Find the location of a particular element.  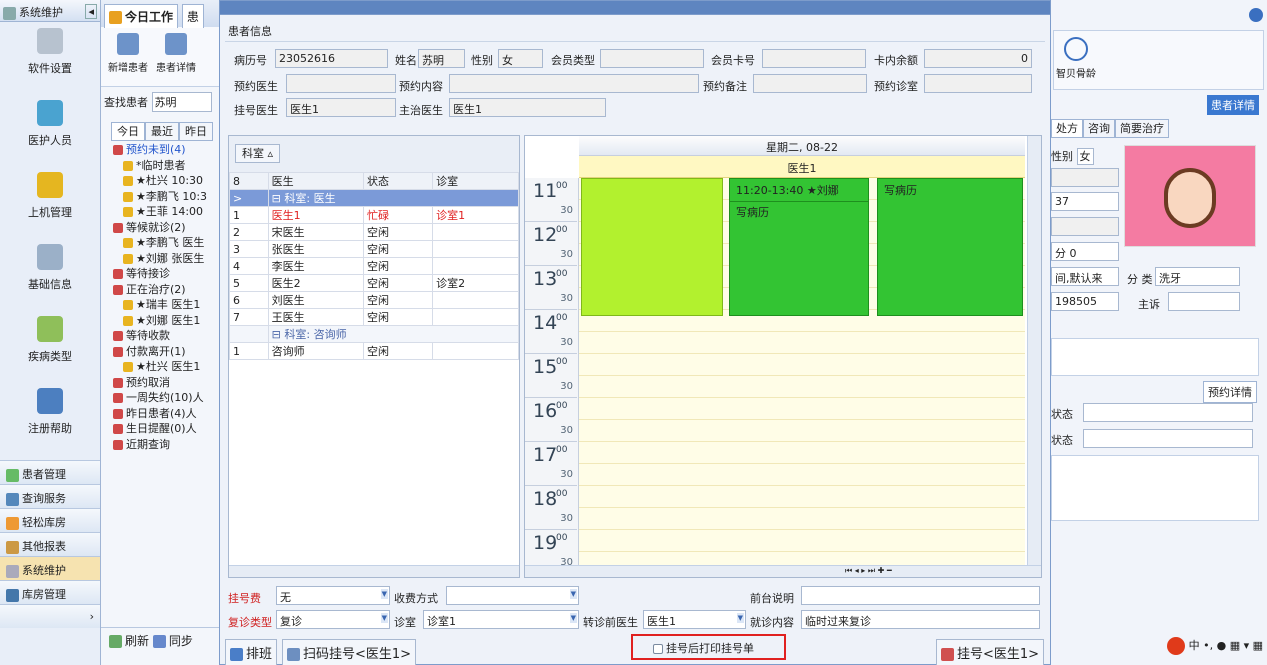

grid-hscroll is located at coordinates (374, 571).